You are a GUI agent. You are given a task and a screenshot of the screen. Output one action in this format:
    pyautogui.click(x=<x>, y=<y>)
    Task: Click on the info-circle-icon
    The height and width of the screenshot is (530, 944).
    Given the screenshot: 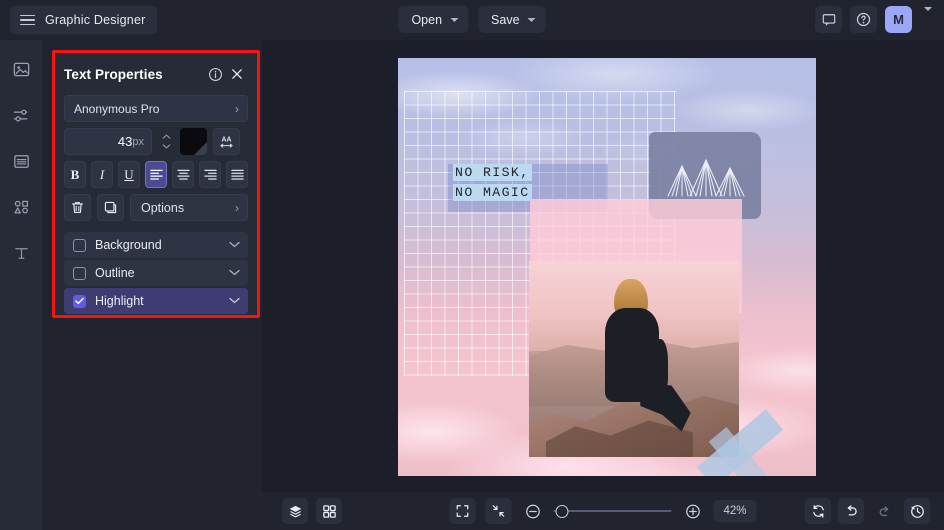 What is the action you would take?
    pyautogui.click(x=215, y=74)
    